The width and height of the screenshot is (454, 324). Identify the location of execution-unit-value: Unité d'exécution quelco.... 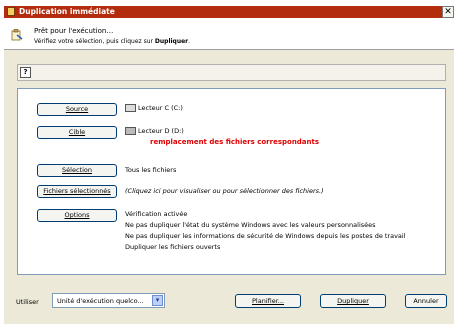
(100, 301).